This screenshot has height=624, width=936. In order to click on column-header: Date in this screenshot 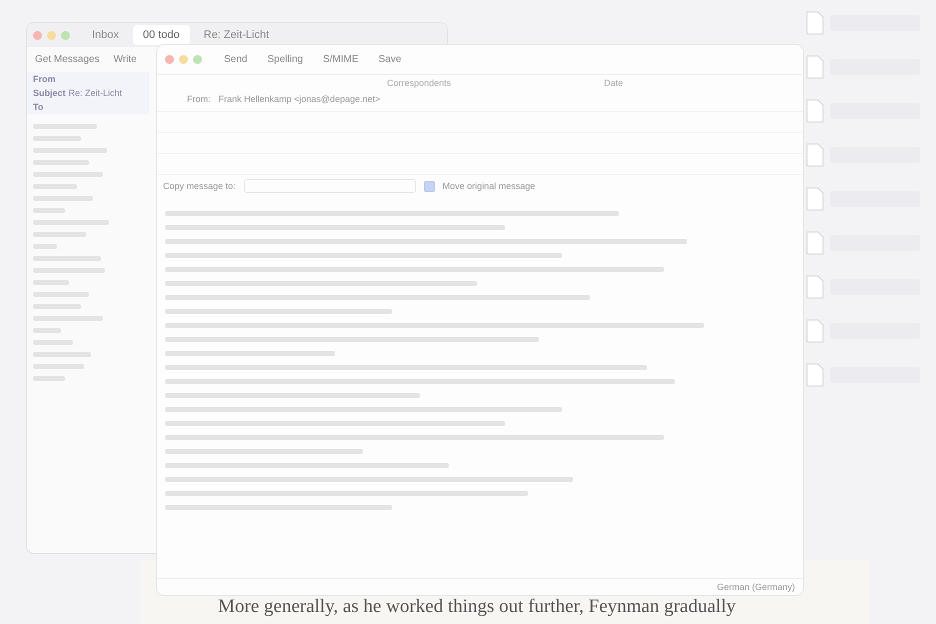, I will do `click(613, 83)`.